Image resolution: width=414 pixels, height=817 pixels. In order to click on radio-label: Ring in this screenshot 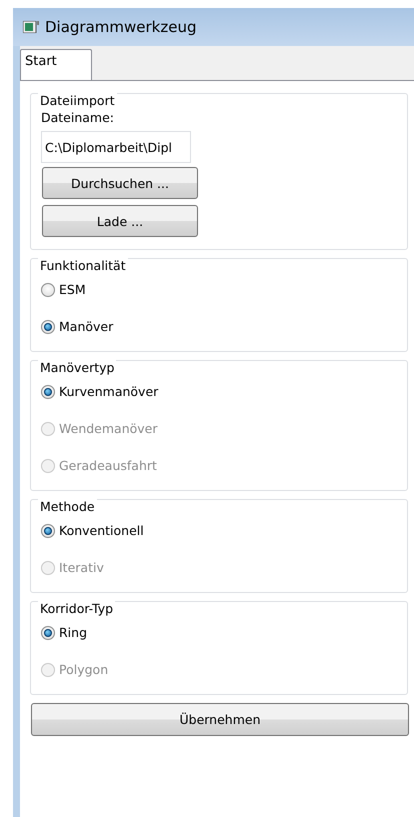, I will do `click(73, 632)`.